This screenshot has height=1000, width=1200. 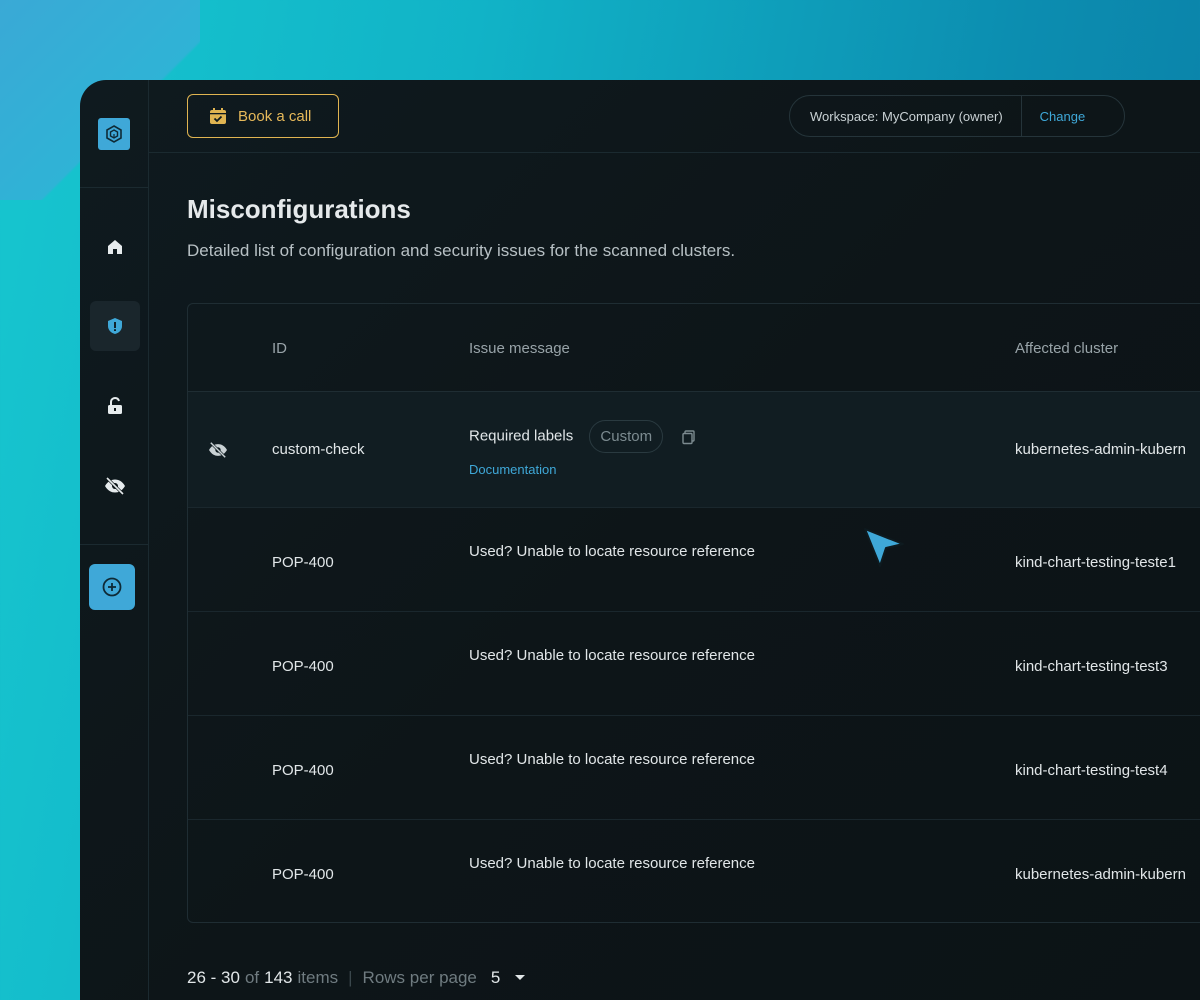 I want to click on copy-icon, so click(x=689, y=437).